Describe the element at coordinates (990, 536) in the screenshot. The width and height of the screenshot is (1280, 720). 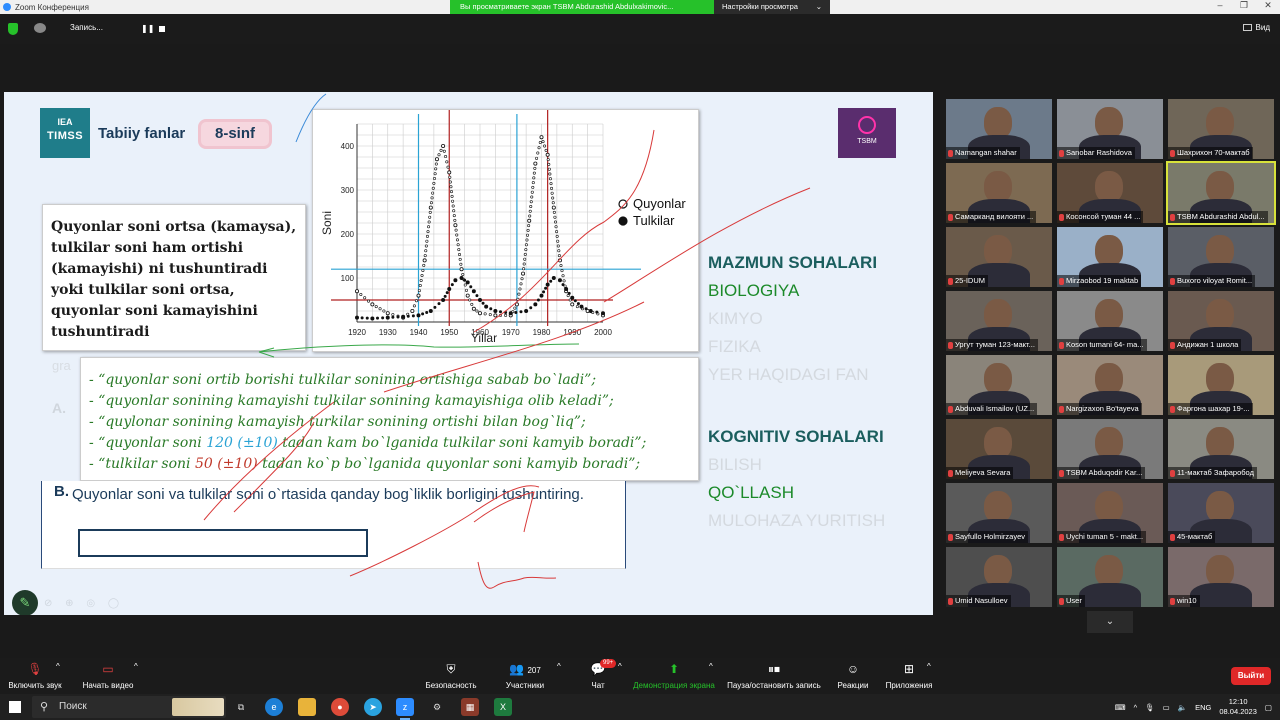
I see `participant-name: Sayfullo Holmirzayev` at that location.